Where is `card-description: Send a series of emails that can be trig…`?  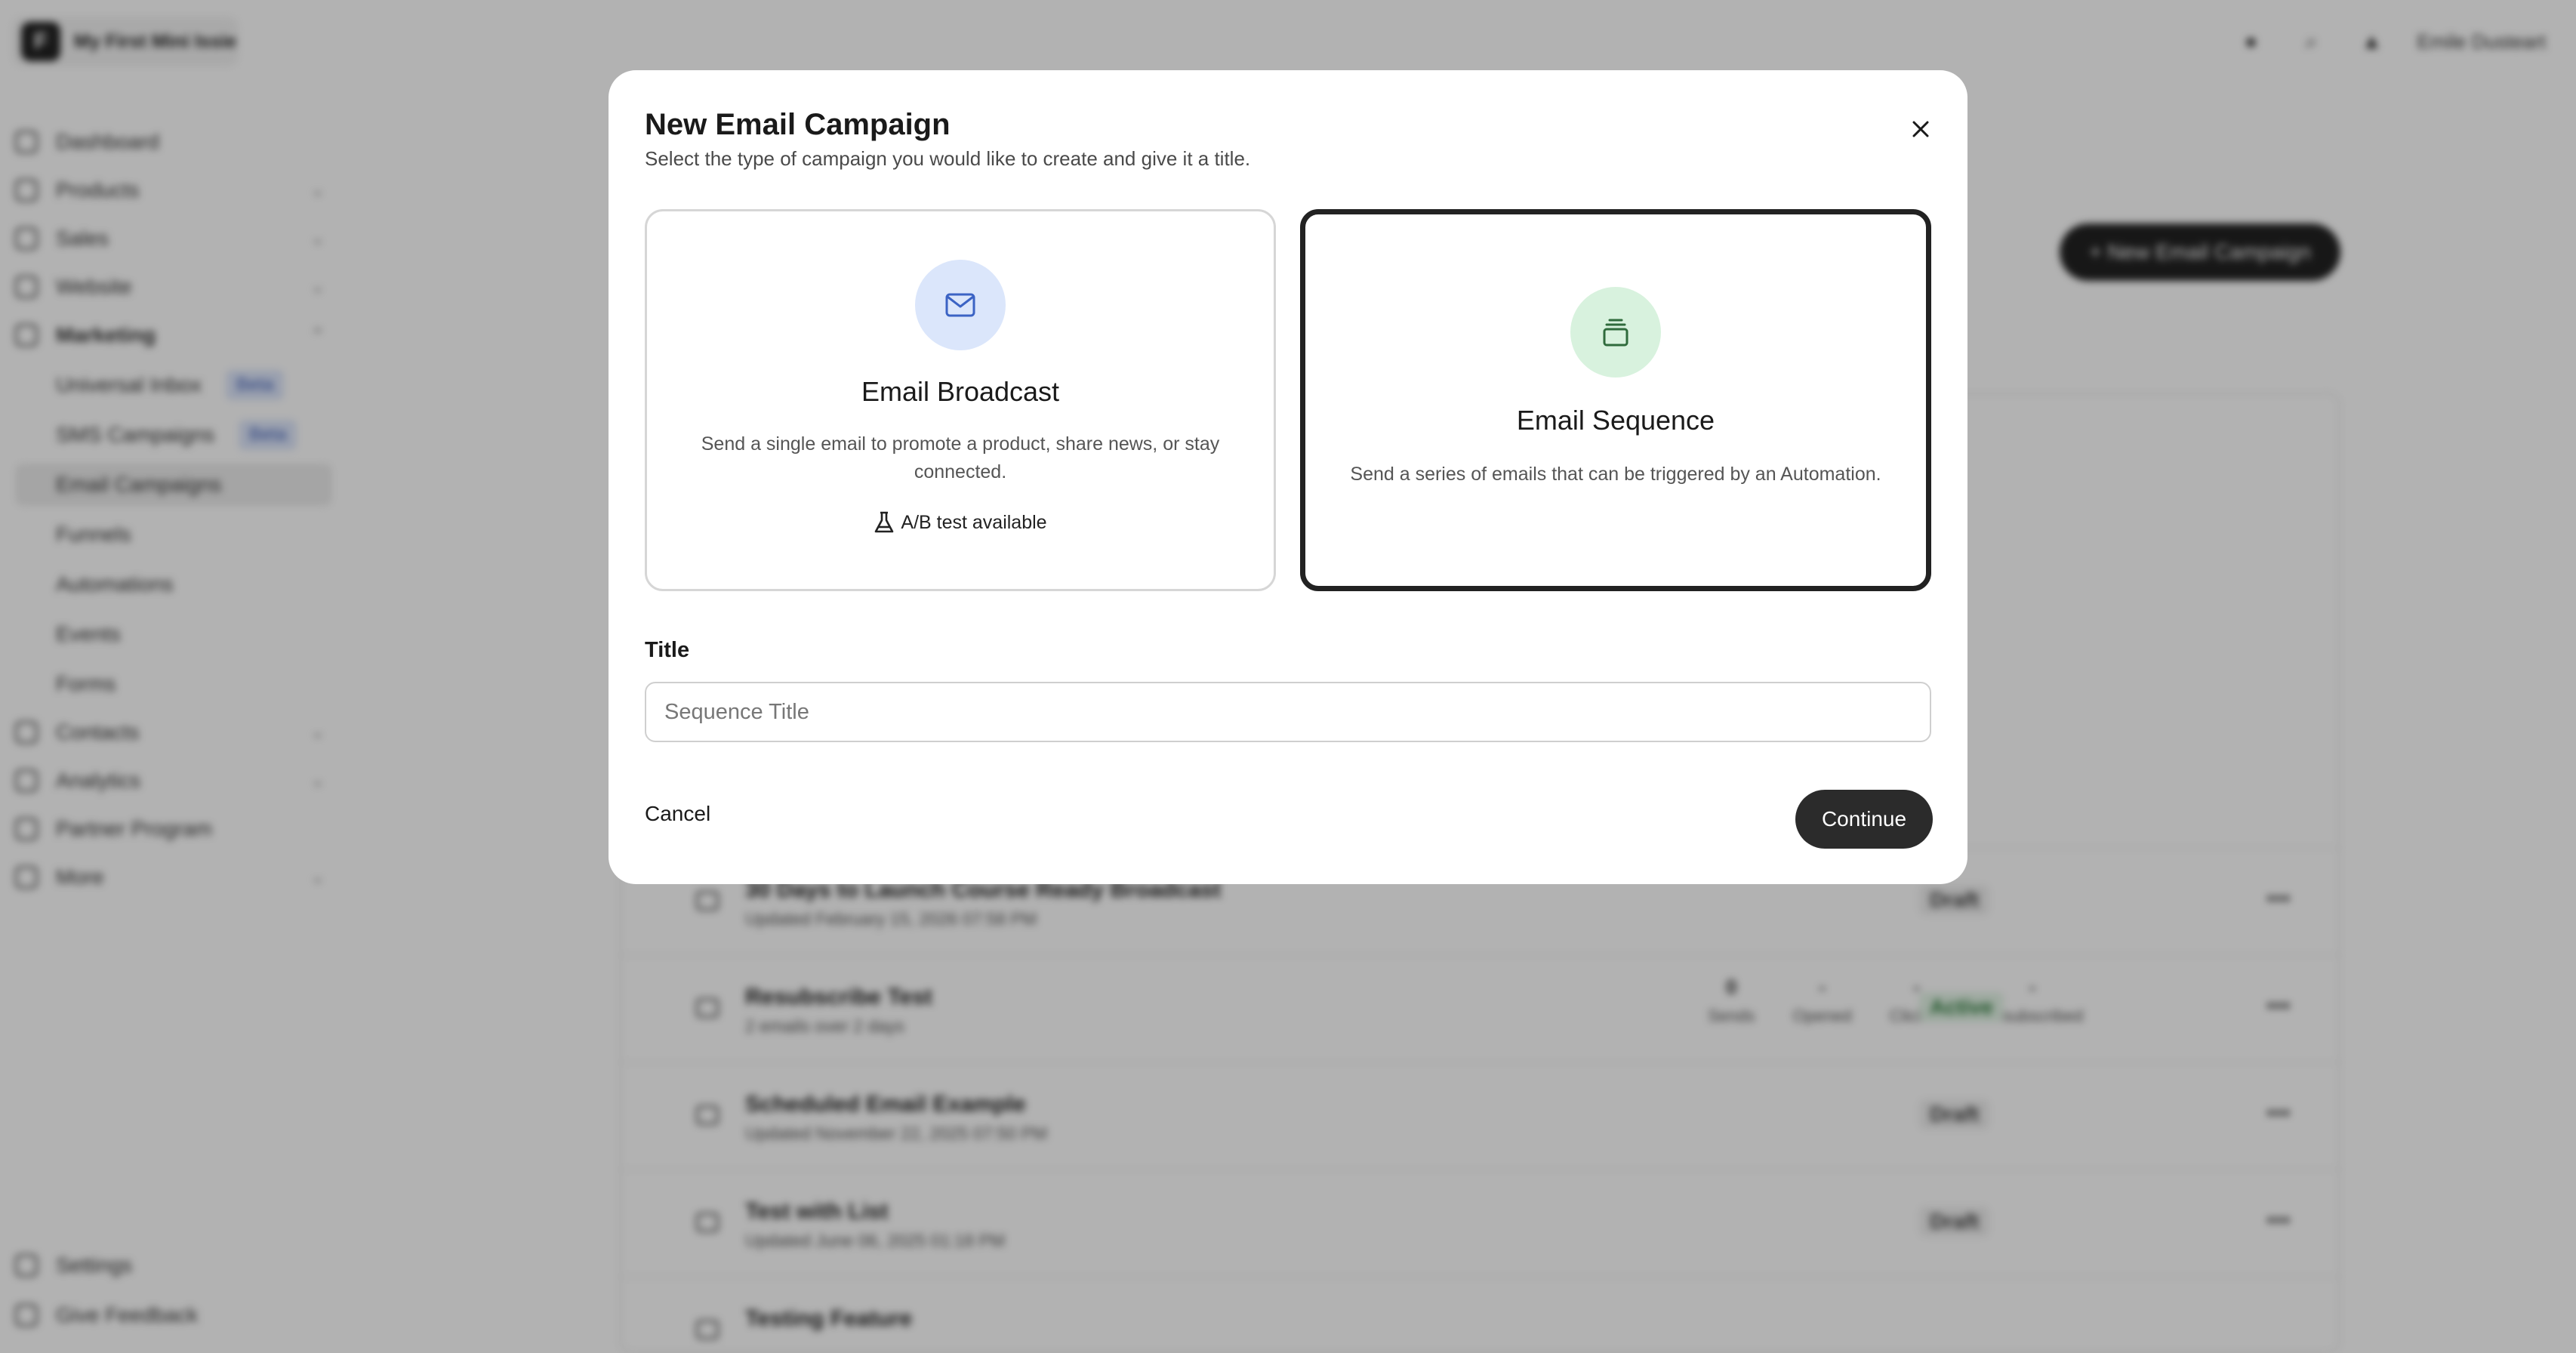 card-description: Send a series of emails that can be trig… is located at coordinates (1616, 474).